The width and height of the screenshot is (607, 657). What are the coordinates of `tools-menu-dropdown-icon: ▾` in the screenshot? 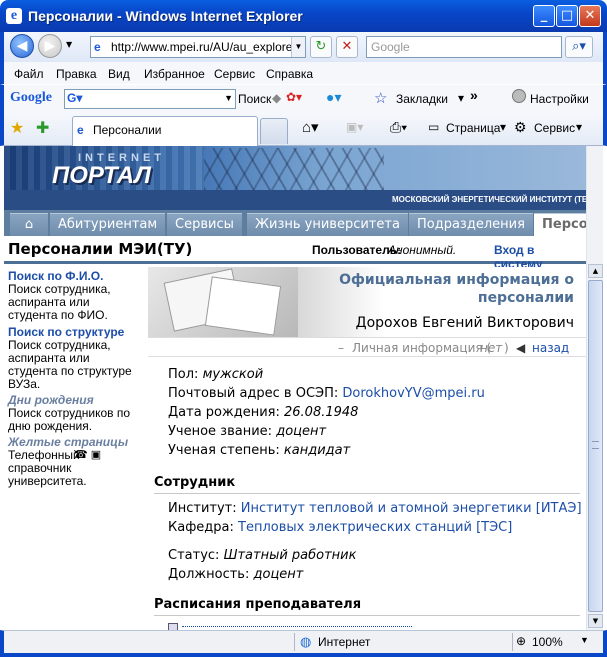 It's located at (579, 127).